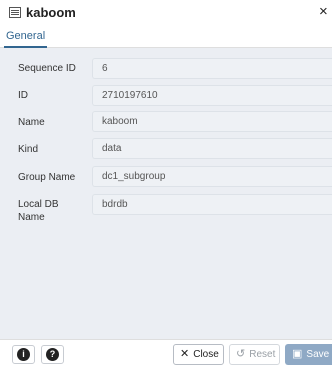 This screenshot has height=368, width=332. What do you see at coordinates (166, 12) in the screenshot?
I see `dialog-titlebar: kaboom ×` at bounding box center [166, 12].